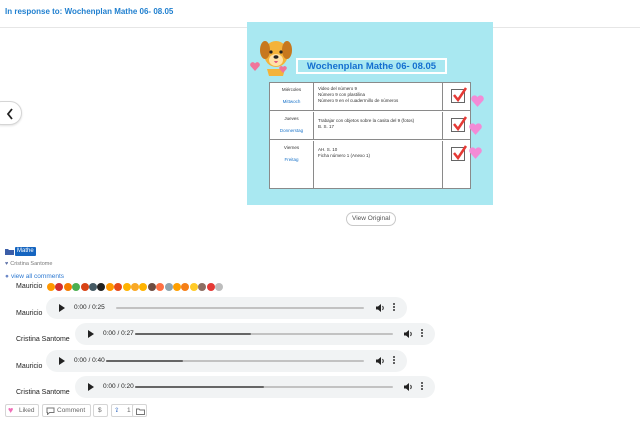 This screenshot has height=427, width=640. Describe the element at coordinates (292, 125) in the screenshot. I see `day-cell: Jueves Donnerstag` at that location.